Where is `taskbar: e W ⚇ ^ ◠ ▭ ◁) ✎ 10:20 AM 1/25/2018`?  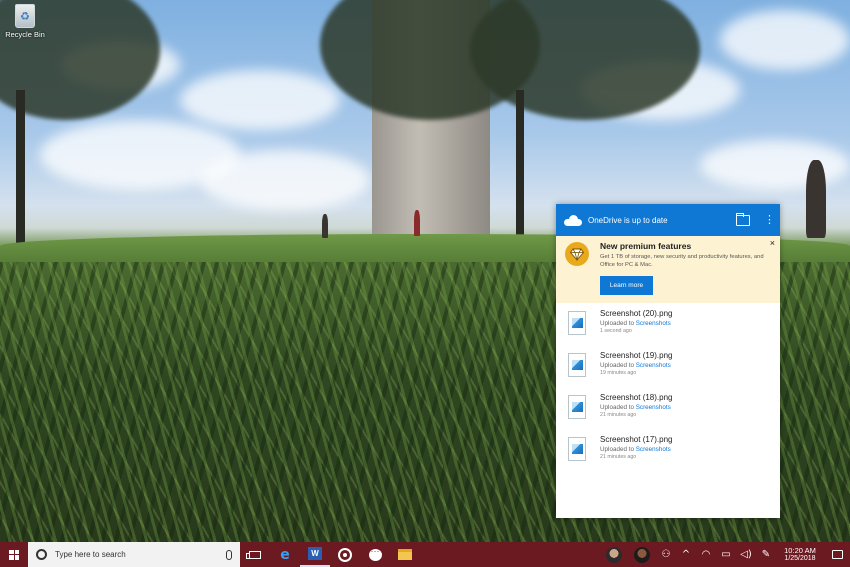
taskbar: e W ⚇ ^ ◠ ▭ ◁) ✎ 10:20 AM 1/25/2018 is located at coordinates (425, 554).